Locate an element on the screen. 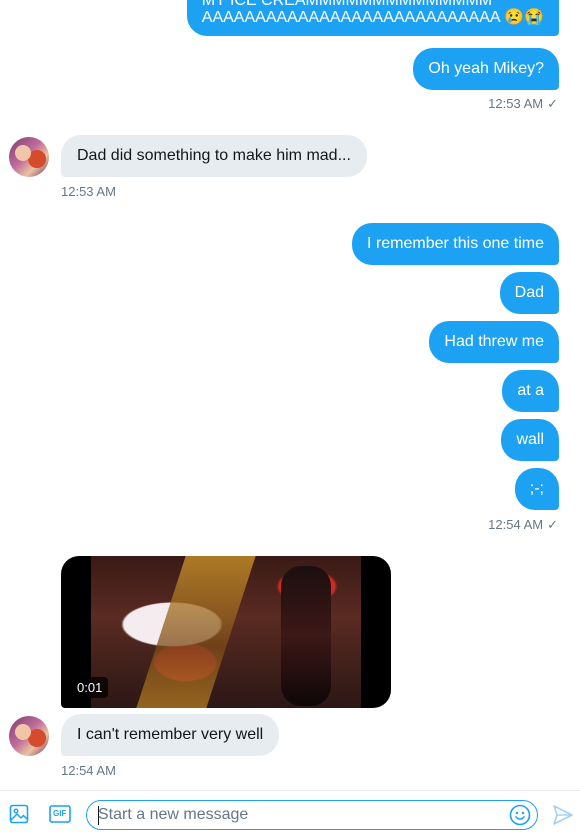 The width and height of the screenshot is (580, 839). message-out-emote: ;-; is located at coordinates (536, 489).